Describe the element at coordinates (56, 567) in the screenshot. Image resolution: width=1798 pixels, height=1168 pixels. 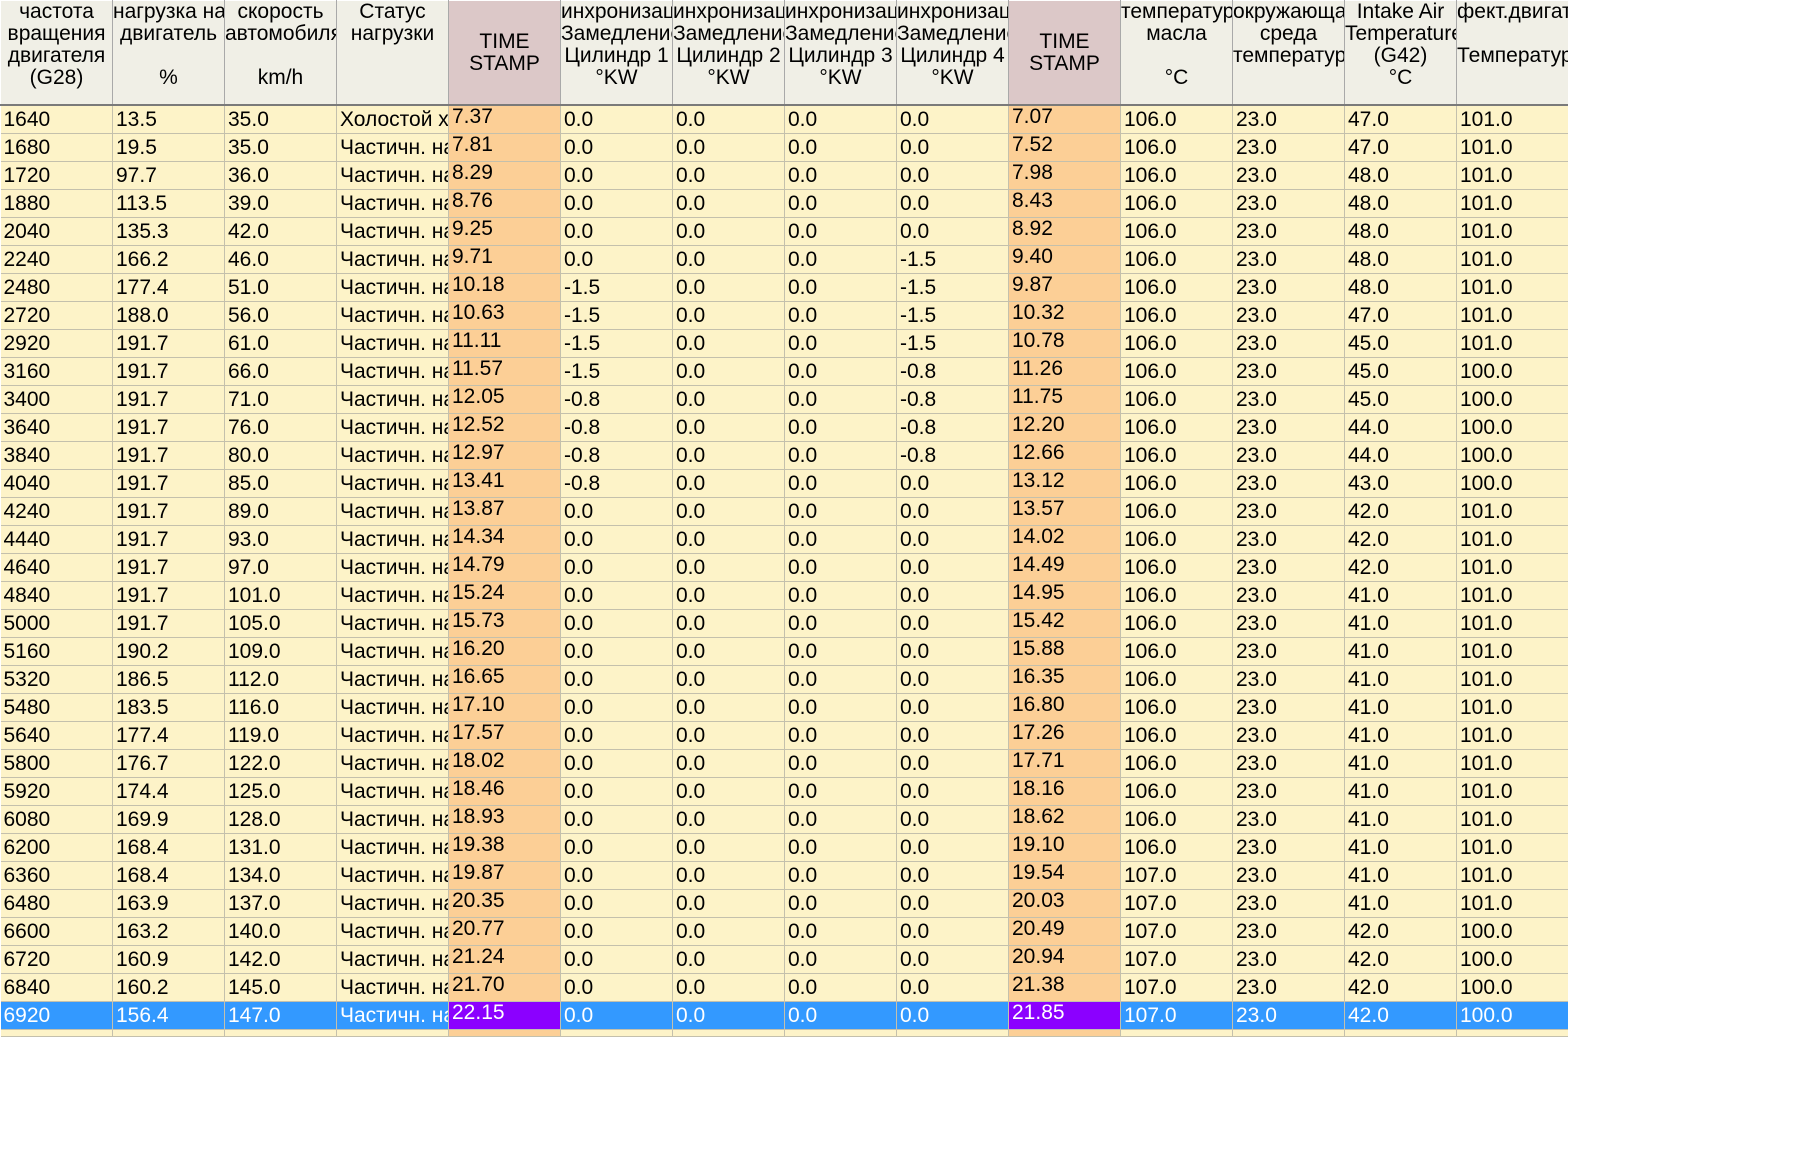
I see `table-cell: 4640` at that location.